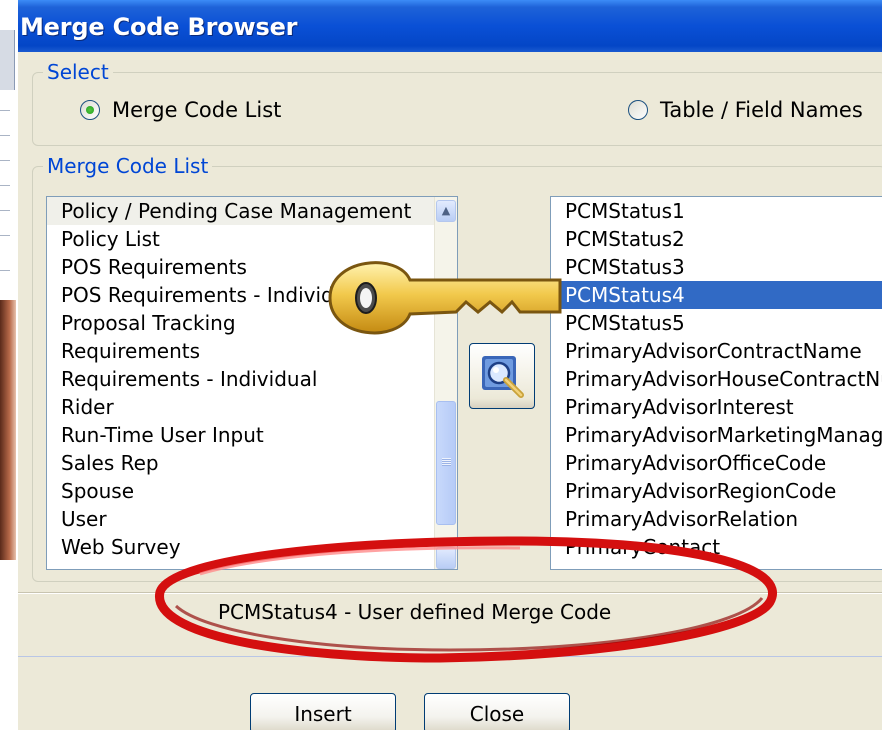 The height and width of the screenshot is (730, 882). I want to click on background-photo, so click(8, 430).